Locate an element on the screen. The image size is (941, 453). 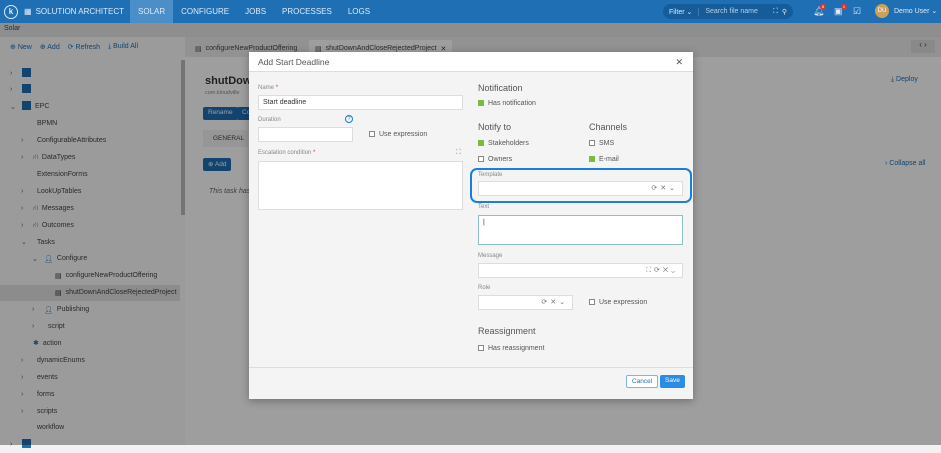
apps-grid-icon: ▦ is located at coordinates (28, 11).